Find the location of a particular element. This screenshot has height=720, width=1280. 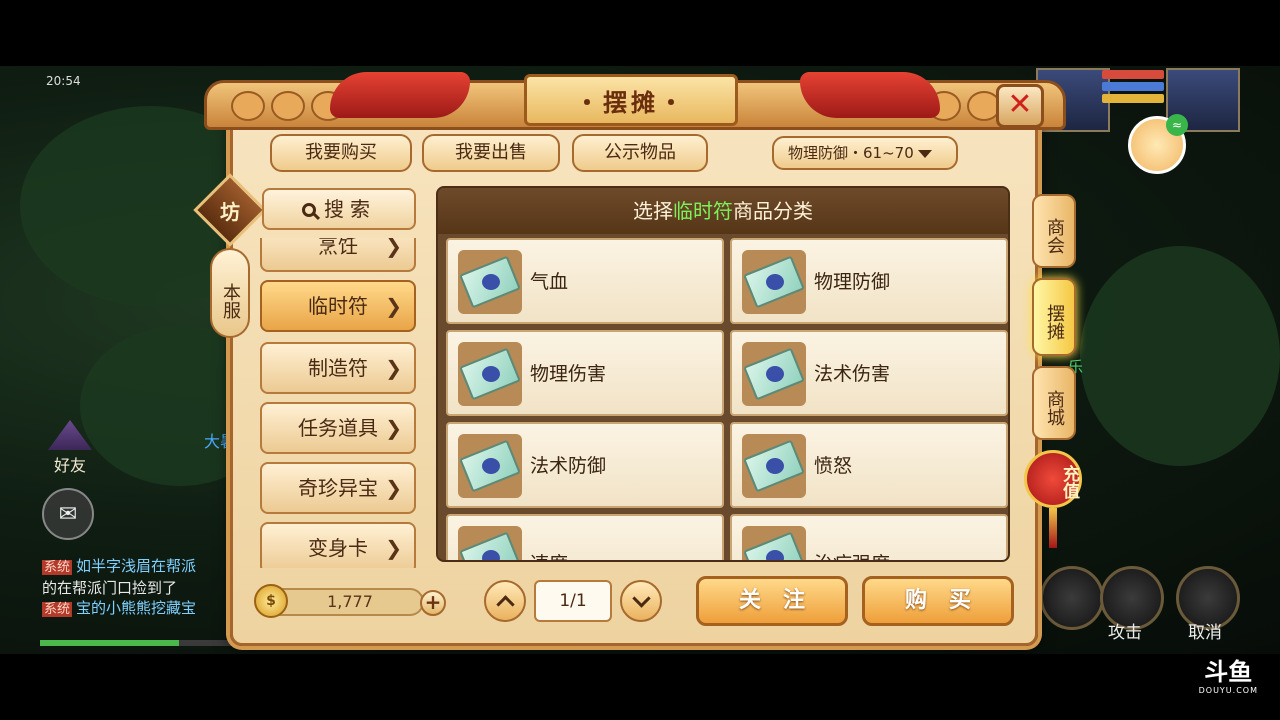

coin-icon: $ is located at coordinates (271, 601).